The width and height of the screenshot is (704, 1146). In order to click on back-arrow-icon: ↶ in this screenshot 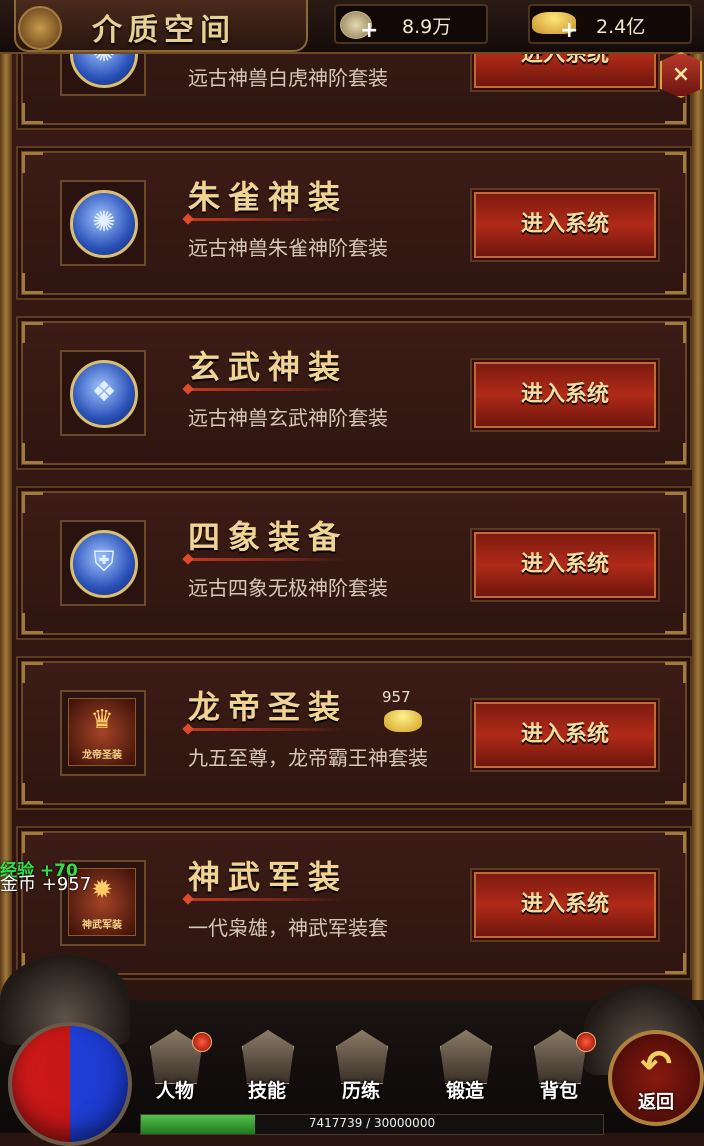, I will do `click(656, 1064)`.